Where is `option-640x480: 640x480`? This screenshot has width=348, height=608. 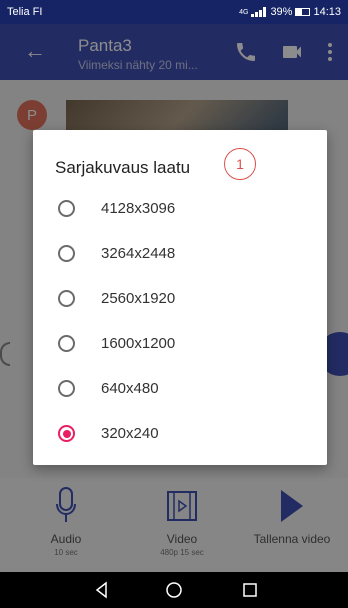 option-640x480: 640x480 is located at coordinates (180, 389).